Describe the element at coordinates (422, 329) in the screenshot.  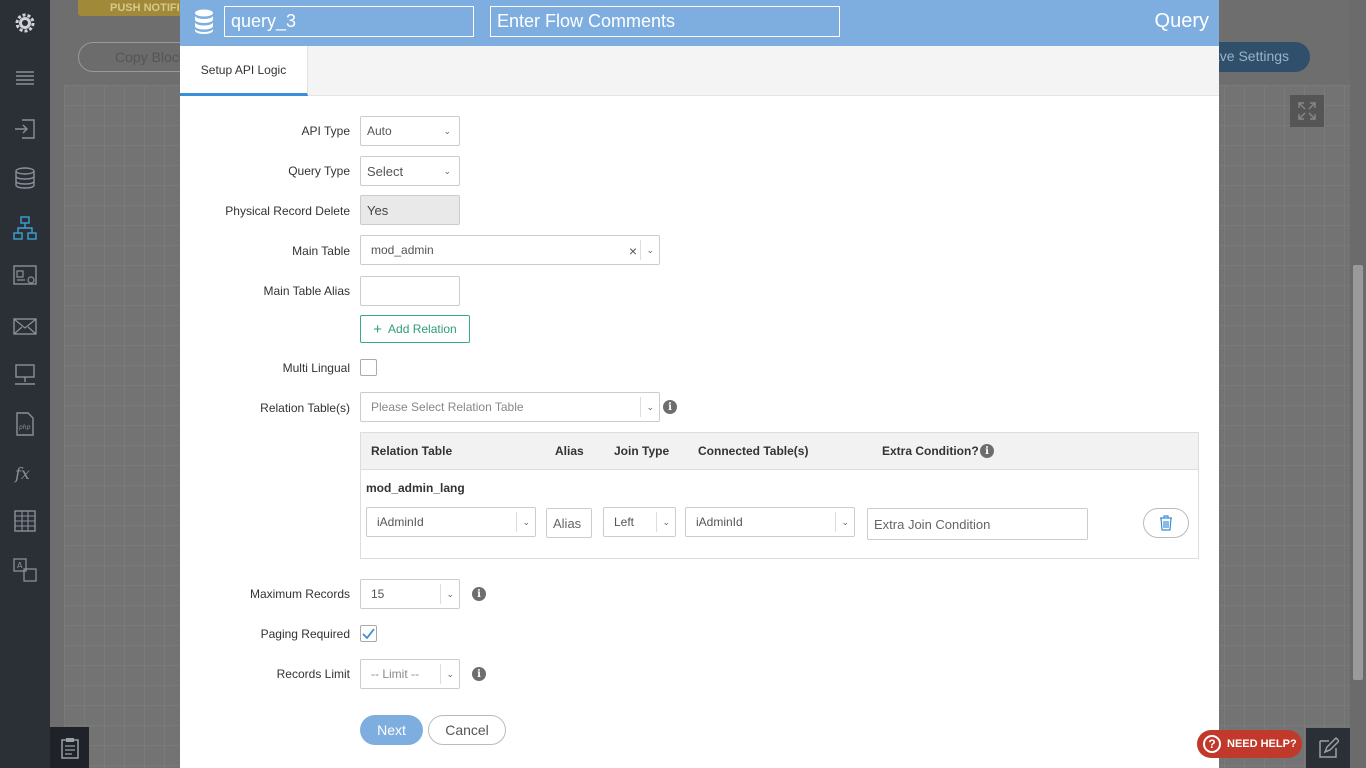
I see `add-relation-label: Add Relation` at that location.